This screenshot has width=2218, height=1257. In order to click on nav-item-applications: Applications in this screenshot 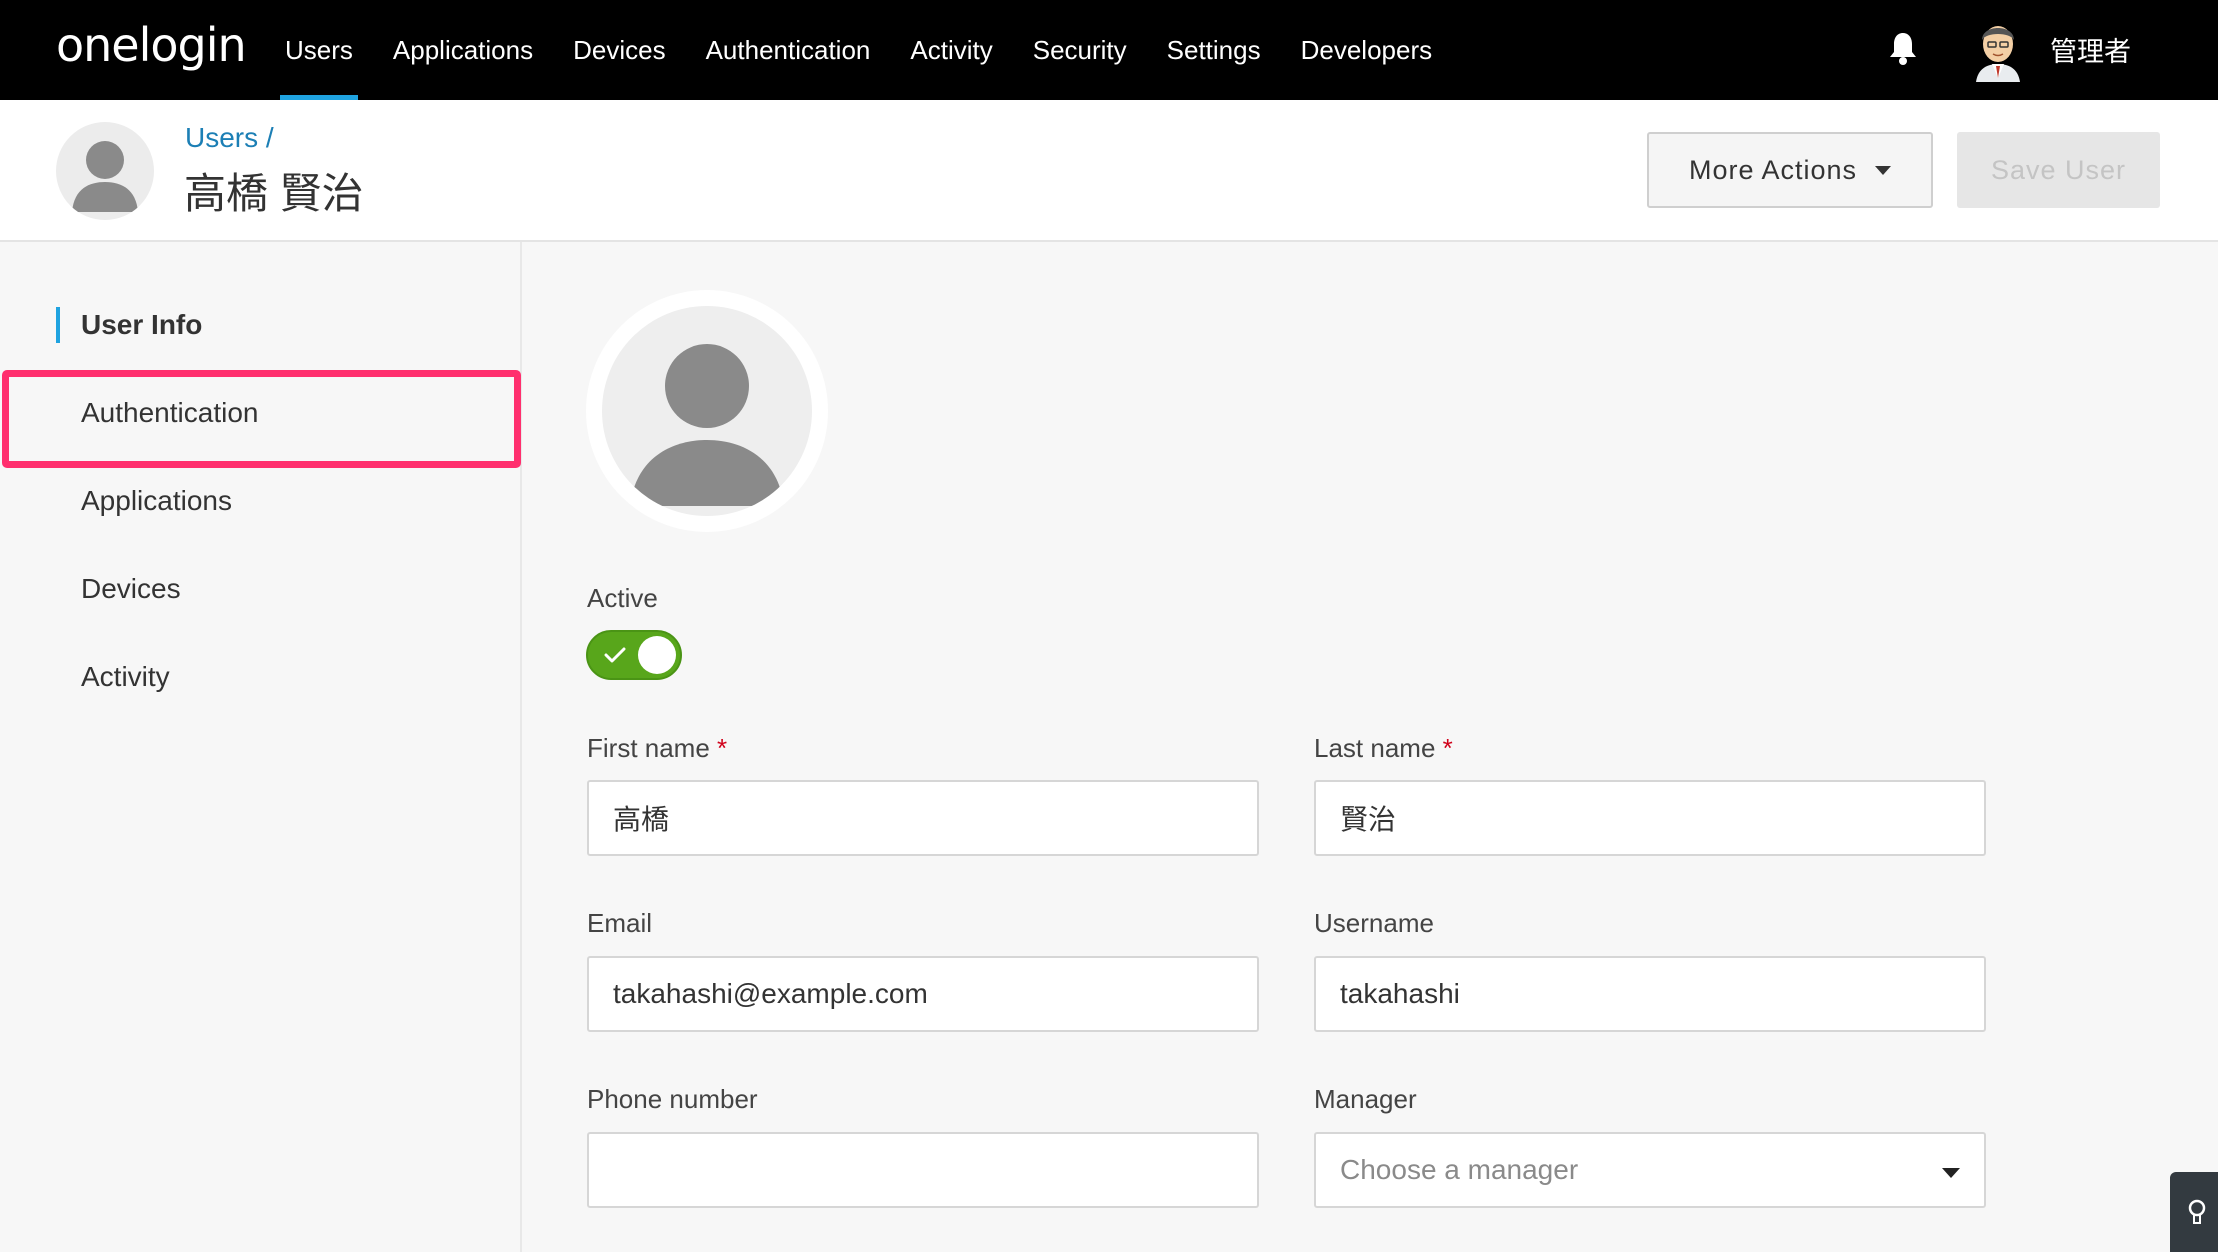, I will do `click(463, 50)`.